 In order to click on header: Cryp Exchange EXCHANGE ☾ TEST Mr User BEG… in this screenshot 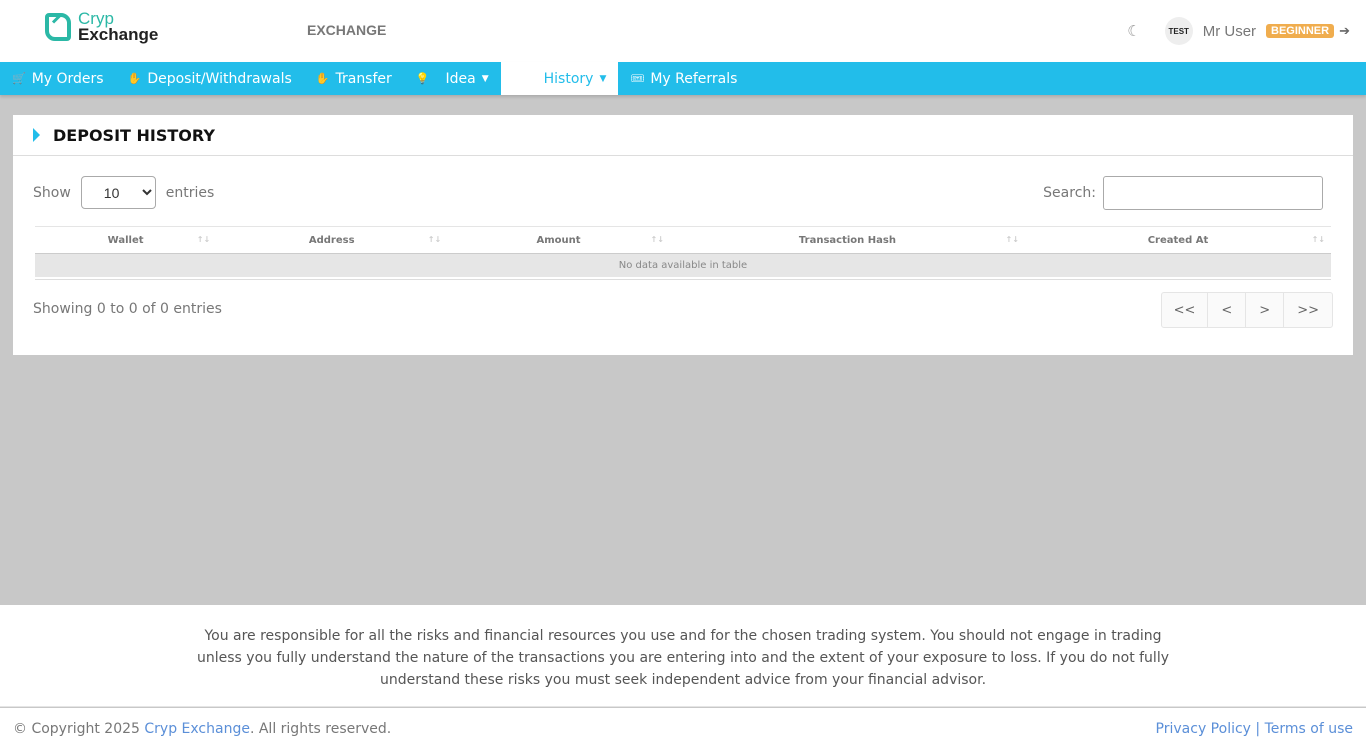, I will do `click(683, 31)`.